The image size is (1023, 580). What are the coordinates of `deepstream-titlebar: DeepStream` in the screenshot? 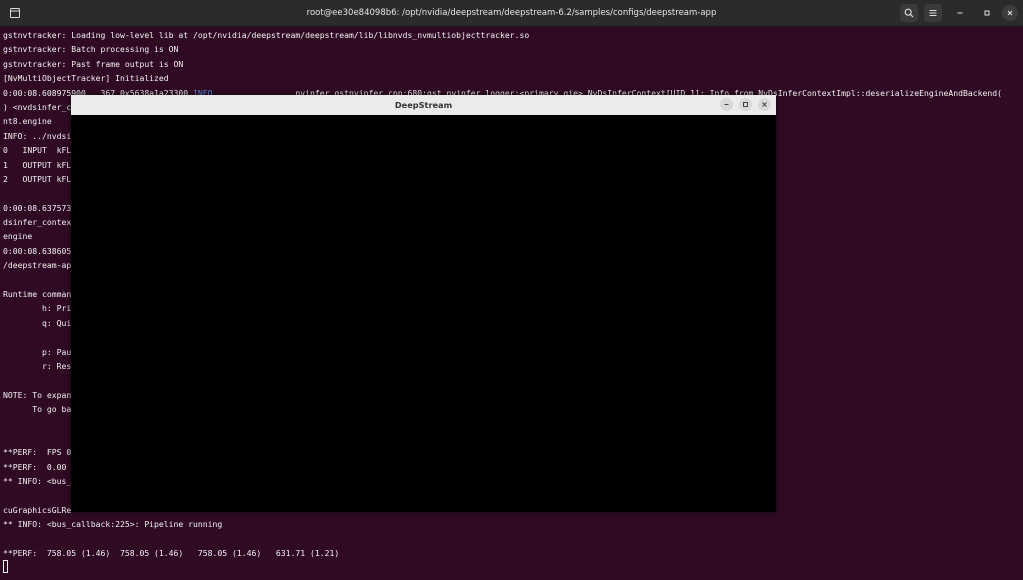 It's located at (423, 105).